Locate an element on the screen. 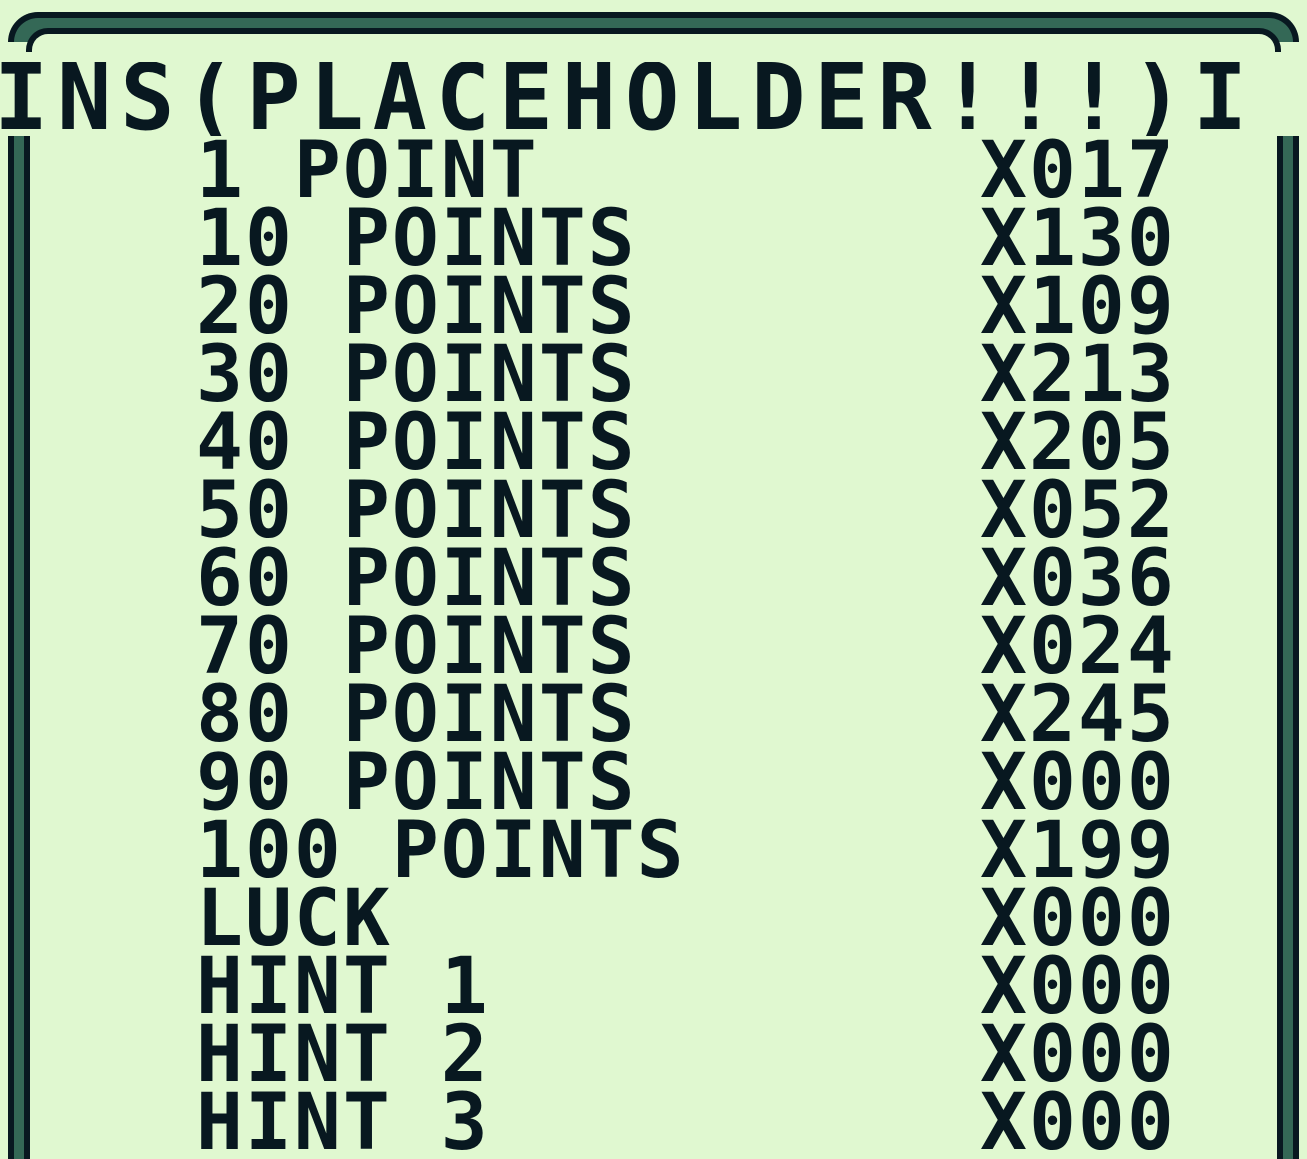 This screenshot has height=1159, width=1307. item-label: HINT 3 is located at coordinates (343, 1118).